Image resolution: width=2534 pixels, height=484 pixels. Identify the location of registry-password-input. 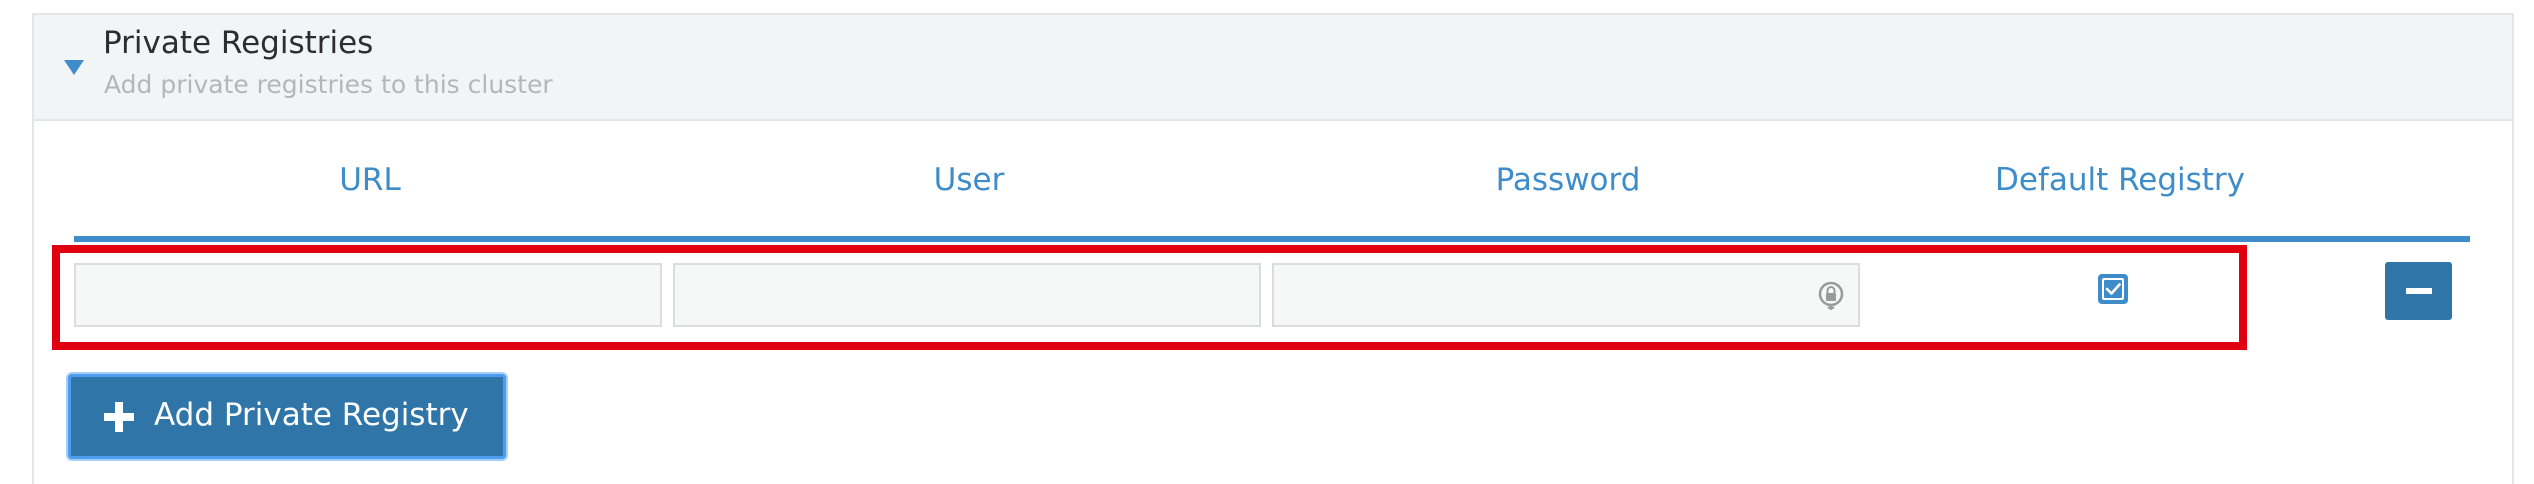
(1566, 295).